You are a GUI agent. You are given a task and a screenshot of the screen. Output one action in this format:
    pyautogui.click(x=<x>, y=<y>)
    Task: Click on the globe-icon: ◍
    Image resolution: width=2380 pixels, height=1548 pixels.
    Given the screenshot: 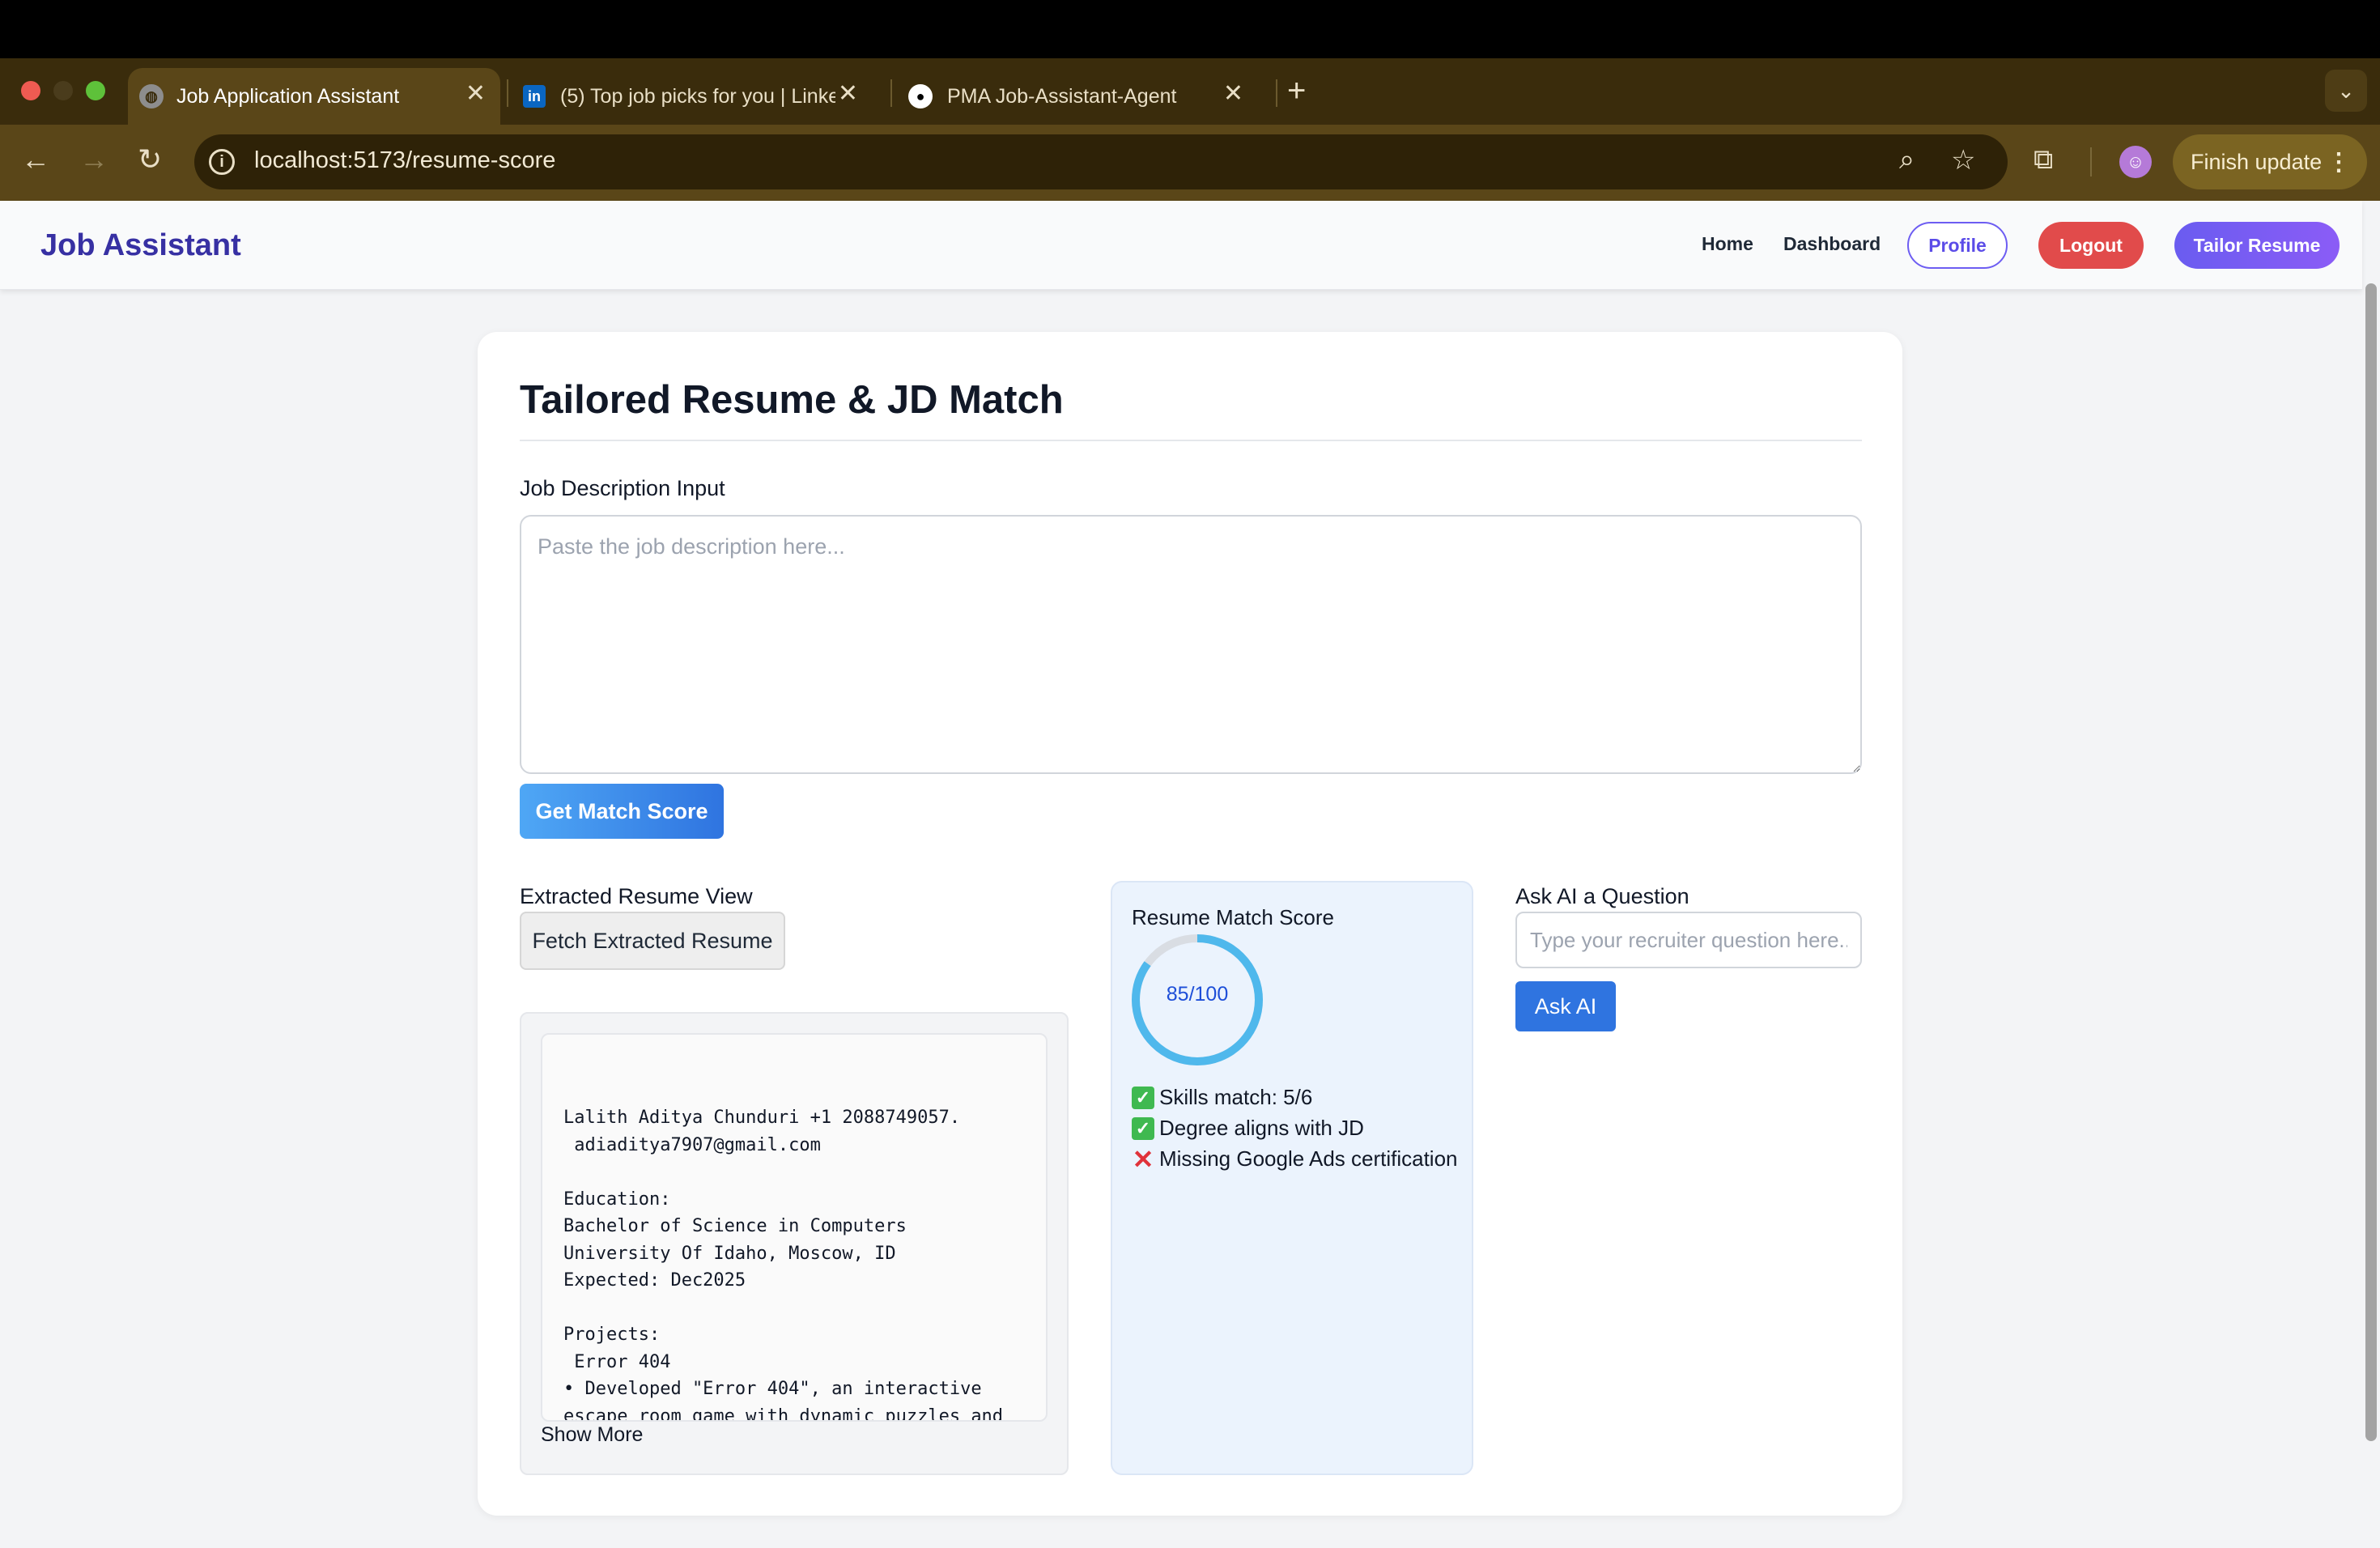 What is the action you would take?
    pyautogui.click(x=151, y=96)
    